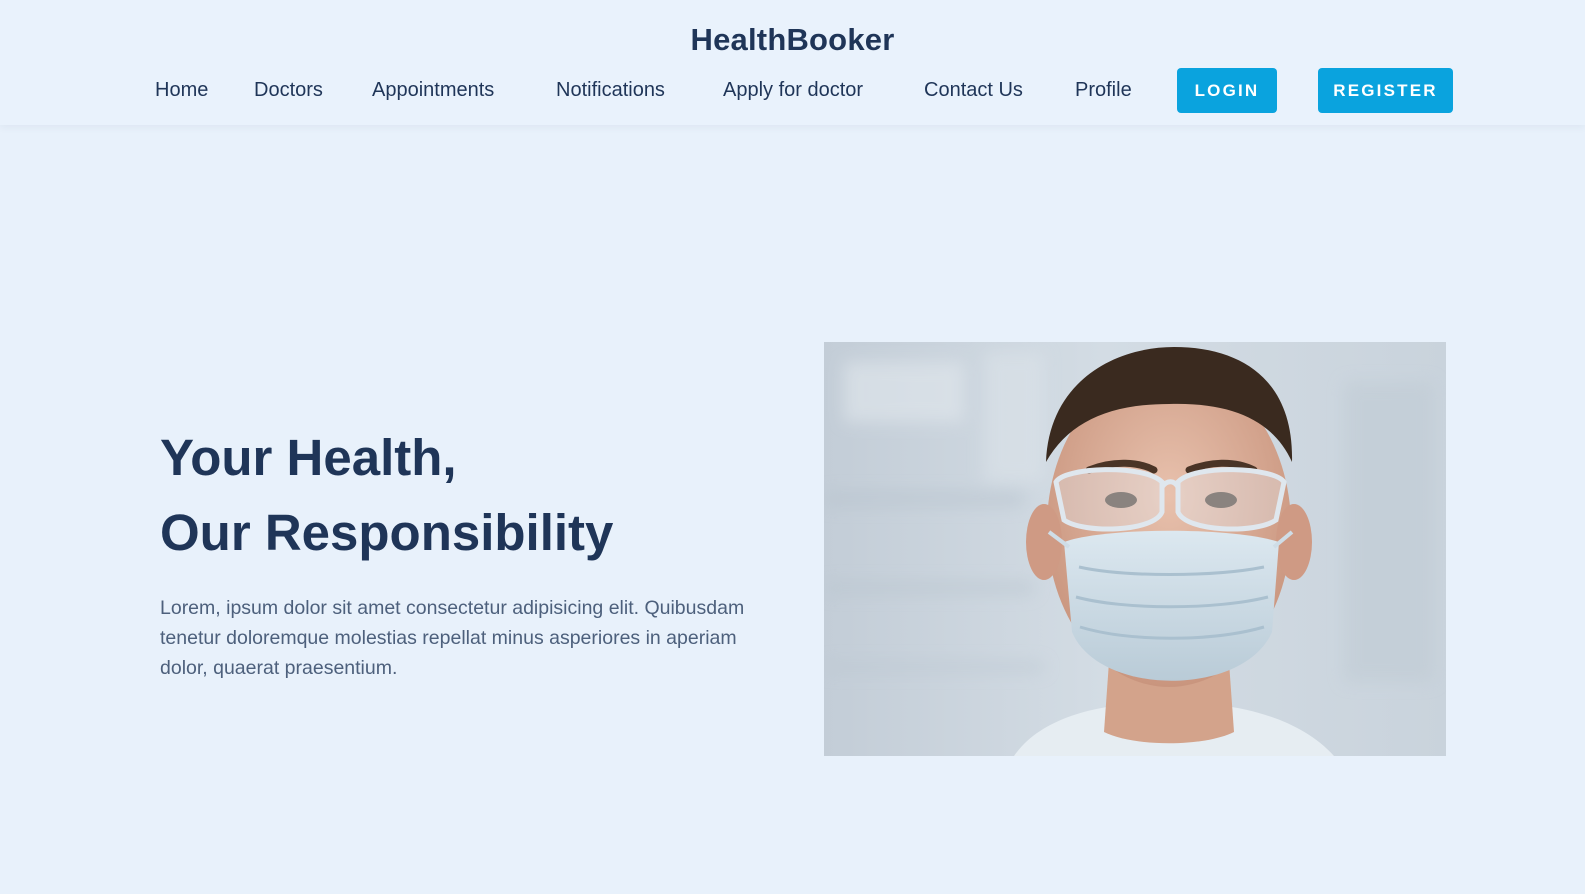 The height and width of the screenshot is (894, 1585). Describe the element at coordinates (288, 90) in the screenshot. I see `nav-doctors: Doctors` at that location.